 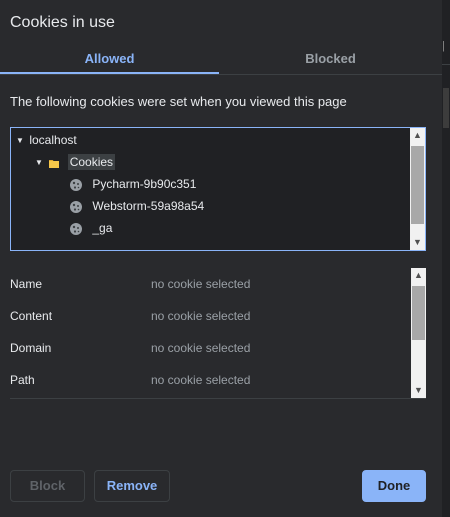 I want to click on tree-item-label: Webstorm-59a98a54, so click(x=148, y=206).